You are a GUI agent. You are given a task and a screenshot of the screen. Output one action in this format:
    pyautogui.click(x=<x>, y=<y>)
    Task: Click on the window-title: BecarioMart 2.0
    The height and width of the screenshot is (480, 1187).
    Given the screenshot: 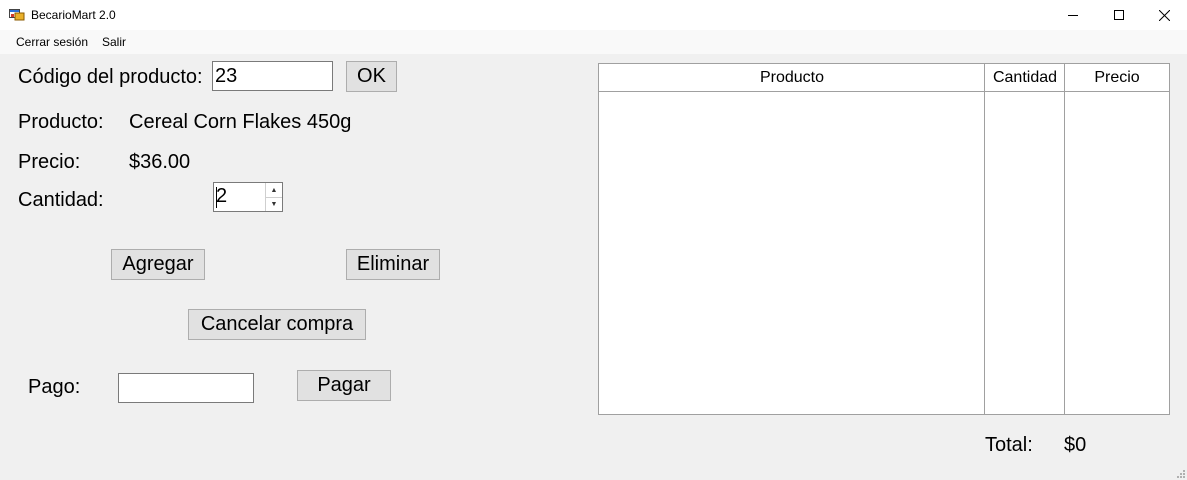 What is the action you would take?
    pyautogui.click(x=73, y=15)
    